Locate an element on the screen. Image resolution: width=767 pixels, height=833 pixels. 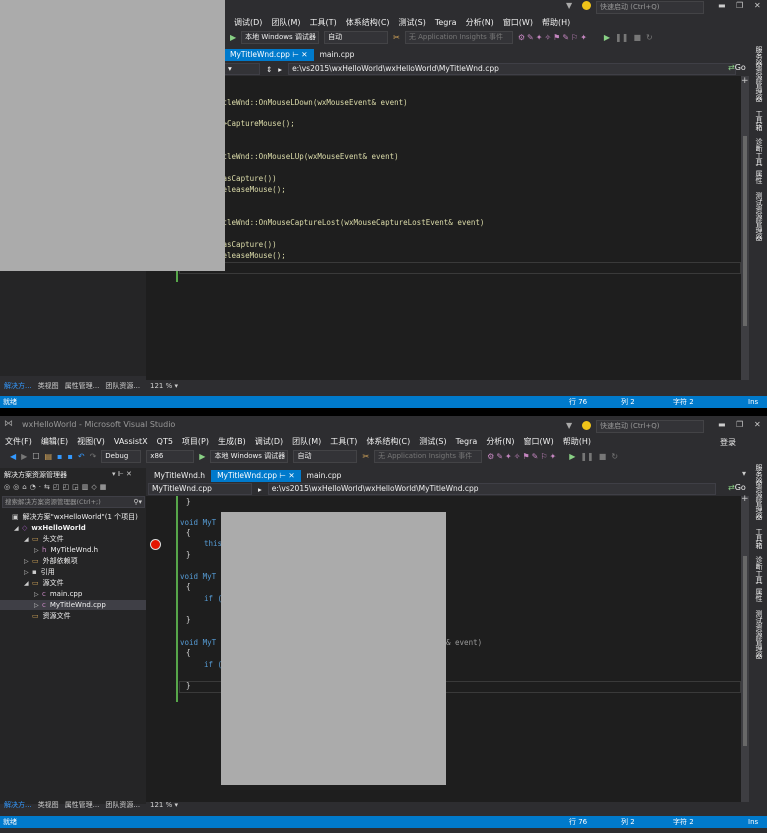
insights-select: 无 Application Insights 事件 is located at coordinates (458, 37).